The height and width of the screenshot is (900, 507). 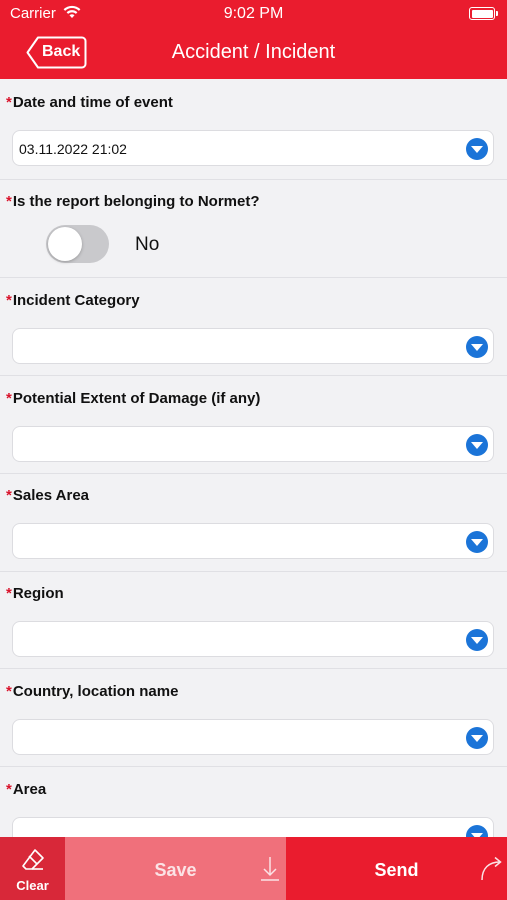 What do you see at coordinates (133, 201) in the screenshot?
I see `normet-label: *Is the report belonging to Normet?` at bounding box center [133, 201].